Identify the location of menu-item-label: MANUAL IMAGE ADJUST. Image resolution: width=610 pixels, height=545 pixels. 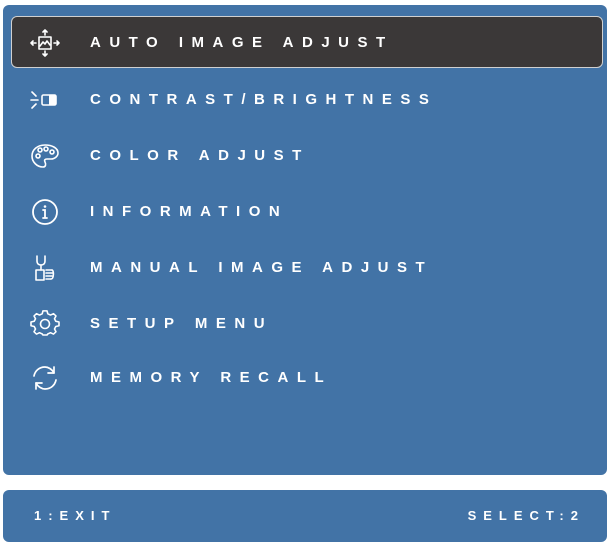
(262, 267).